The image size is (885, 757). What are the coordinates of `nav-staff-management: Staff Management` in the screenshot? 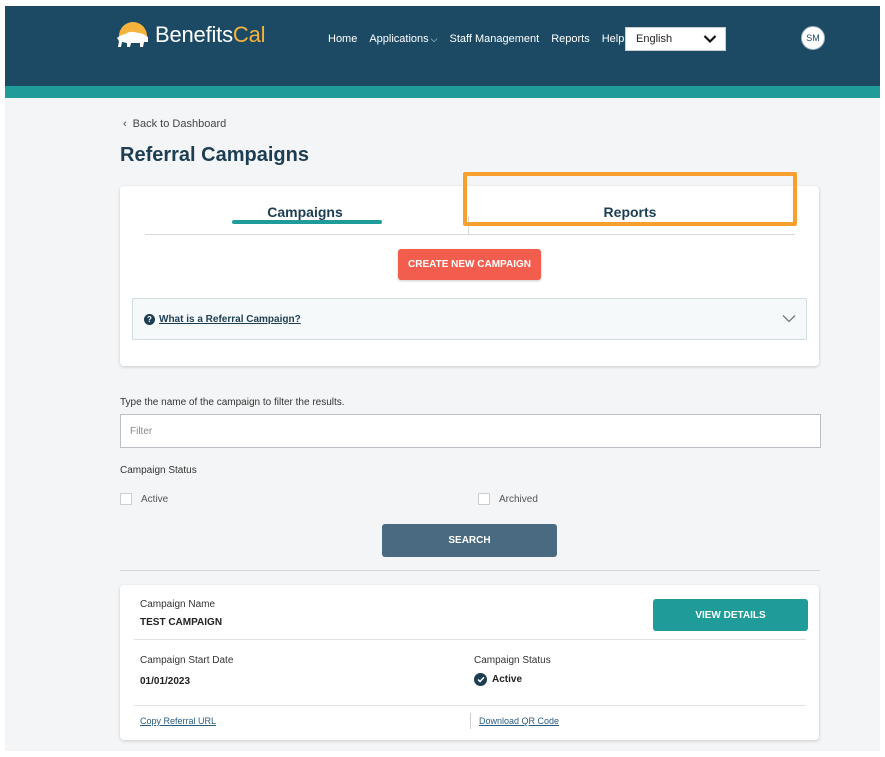 It's located at (495, 39).